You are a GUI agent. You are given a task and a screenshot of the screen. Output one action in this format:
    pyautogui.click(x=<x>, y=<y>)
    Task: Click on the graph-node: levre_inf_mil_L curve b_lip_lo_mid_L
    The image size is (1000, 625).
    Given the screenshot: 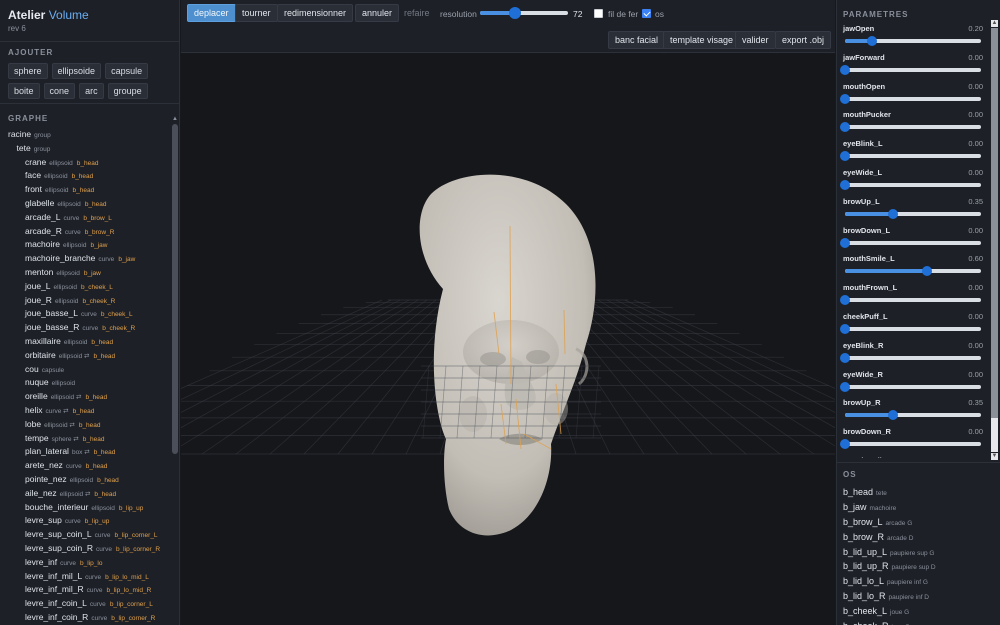 What is the action you would take?
    pyautogui.click(x=85, y=577)
    